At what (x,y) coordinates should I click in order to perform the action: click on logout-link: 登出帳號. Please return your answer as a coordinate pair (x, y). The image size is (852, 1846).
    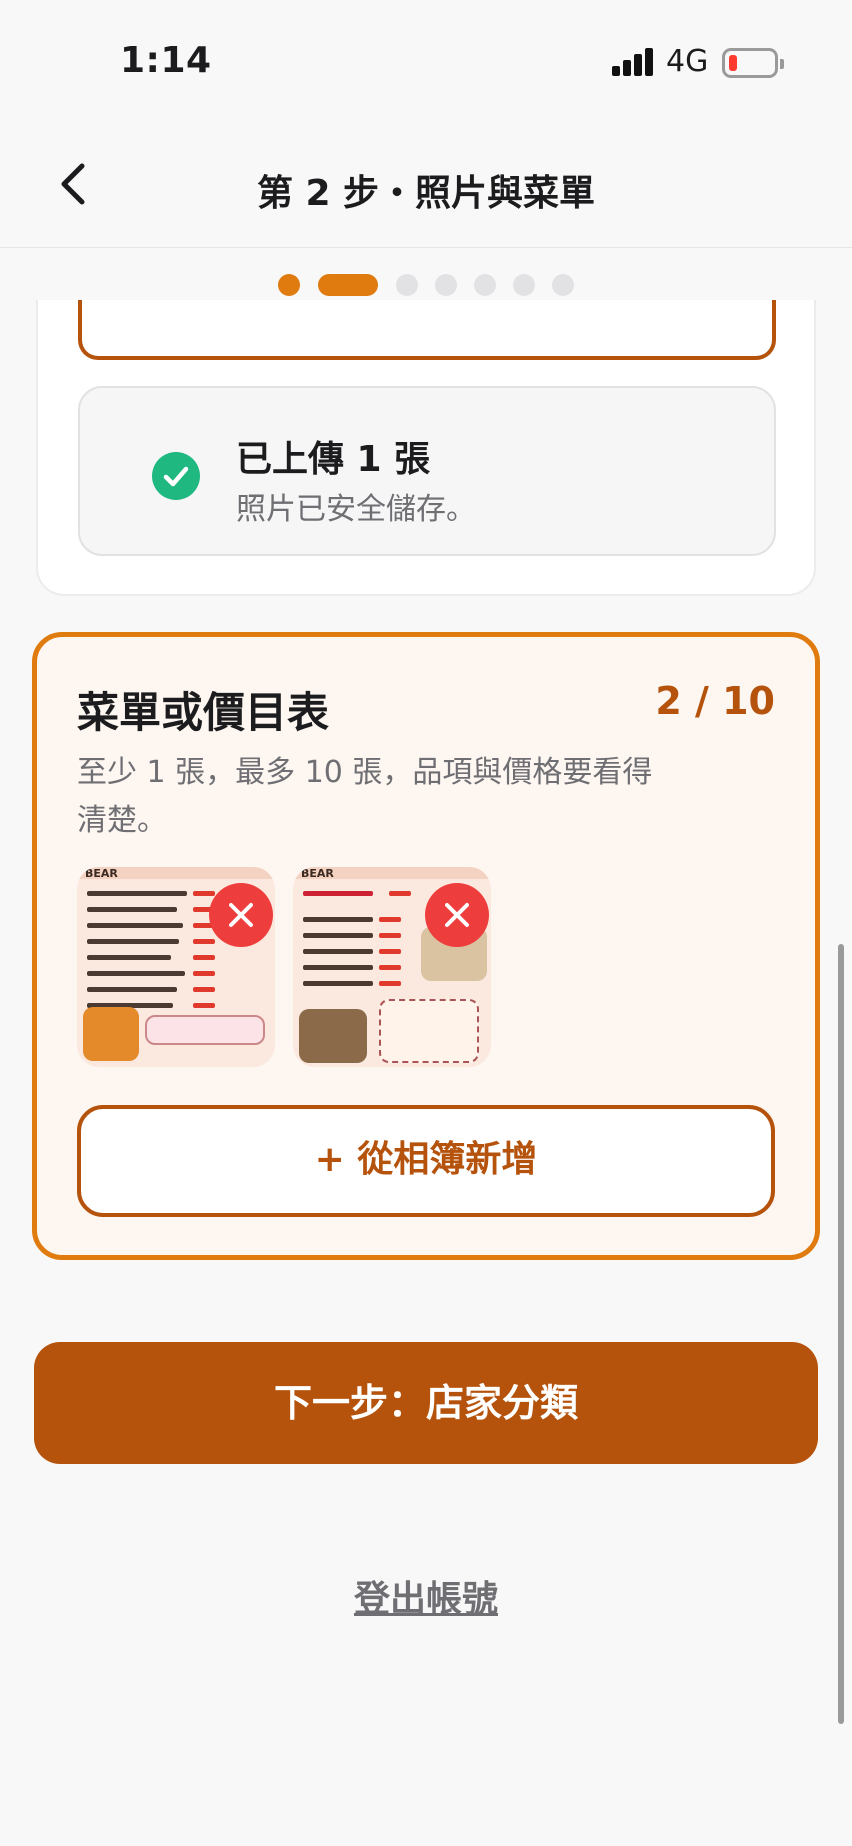
    Looking at the image, I should click on (426, 1596).